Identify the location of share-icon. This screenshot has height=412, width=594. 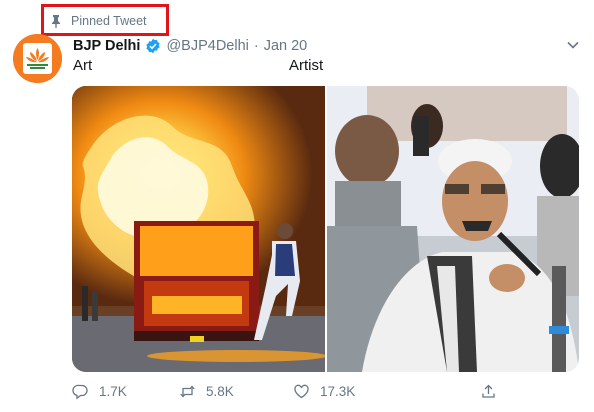
(488, 391).